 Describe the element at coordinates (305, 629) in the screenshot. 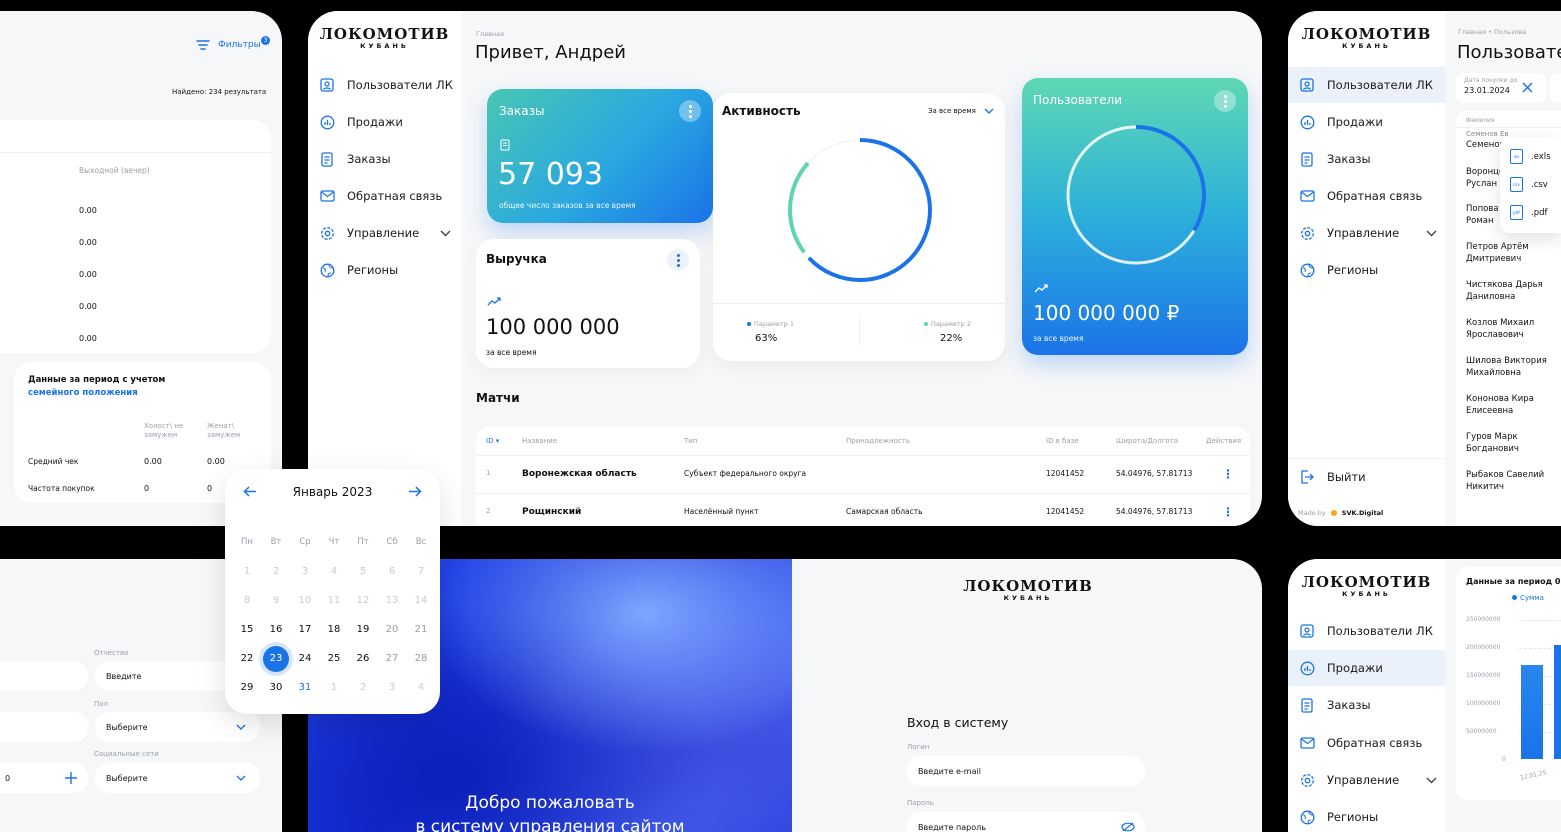

I see `calendar-day: 17` at that location.